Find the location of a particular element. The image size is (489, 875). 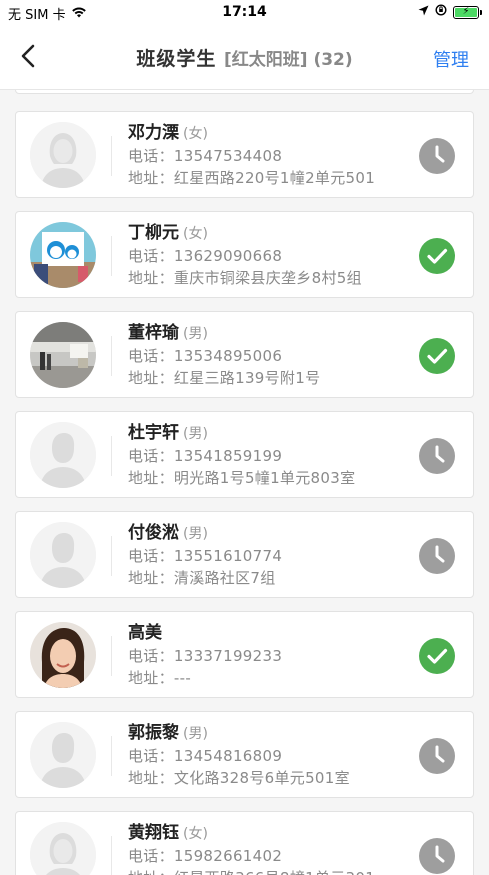

address-value: 明光路1号5幢1单元803室 is located at coordinates (264, 478).